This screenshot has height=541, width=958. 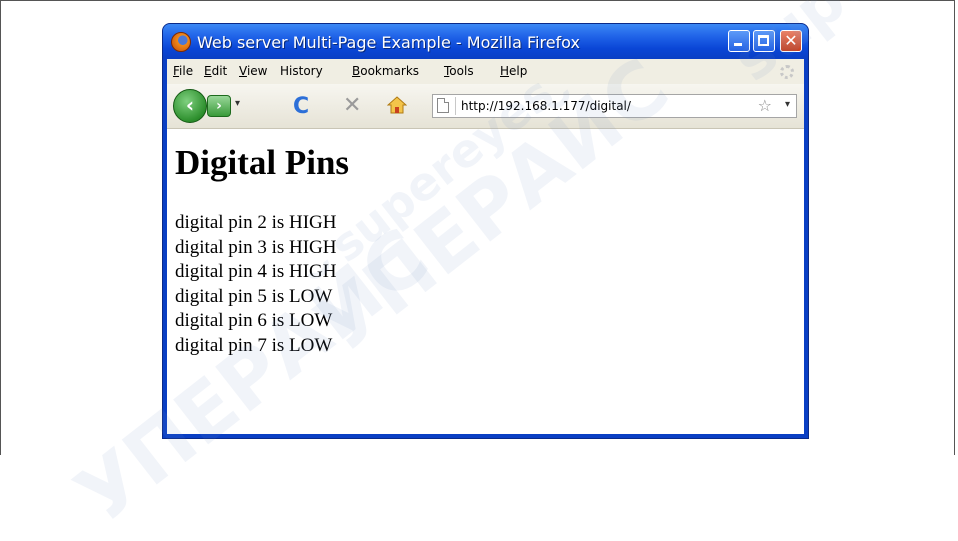 I want to click on page-icon, so click(x=443, y=105).